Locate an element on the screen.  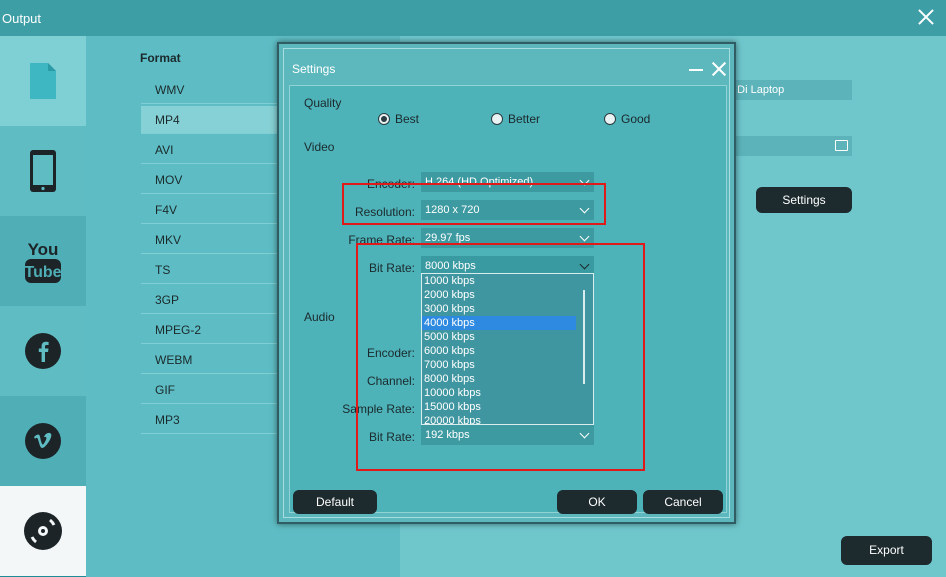
sidebar-item-youtube: You Tube is located at coordinates (43, 261).